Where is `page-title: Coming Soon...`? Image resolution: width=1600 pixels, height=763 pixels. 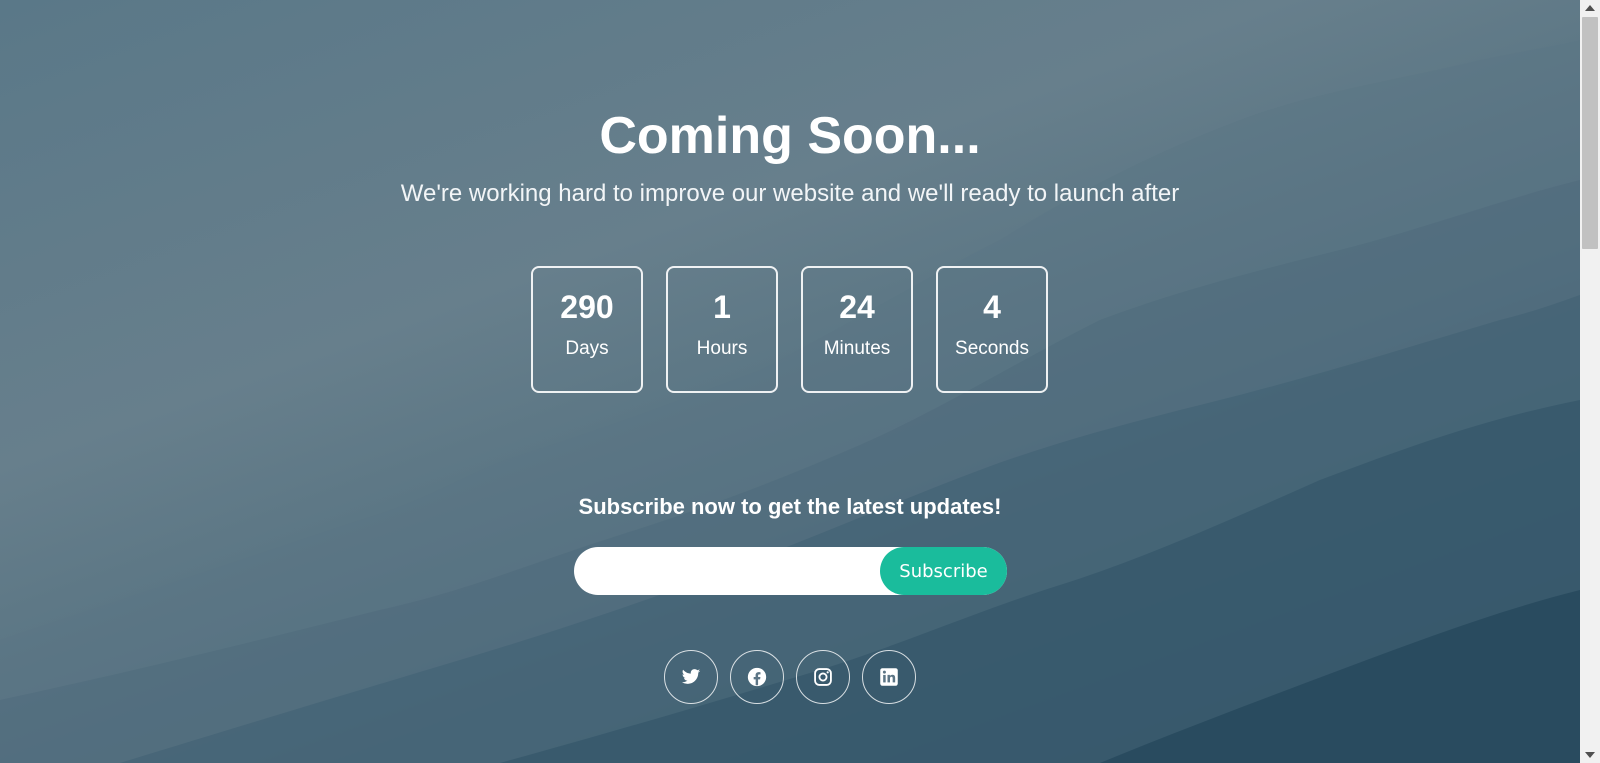
page-title: Coming Soon... is located at coordinates (790, 136).